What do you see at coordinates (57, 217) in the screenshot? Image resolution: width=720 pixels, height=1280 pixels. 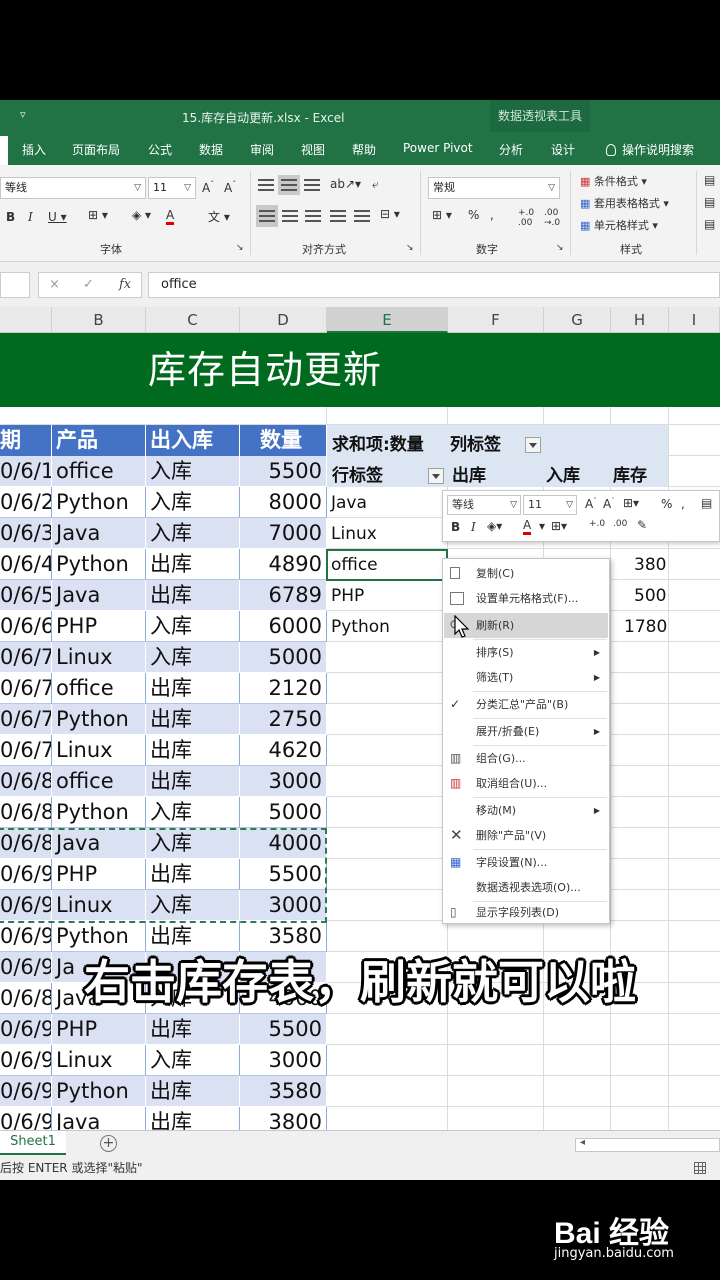 I see `underline-icon: U ▾` at bounding box center [57, 217].